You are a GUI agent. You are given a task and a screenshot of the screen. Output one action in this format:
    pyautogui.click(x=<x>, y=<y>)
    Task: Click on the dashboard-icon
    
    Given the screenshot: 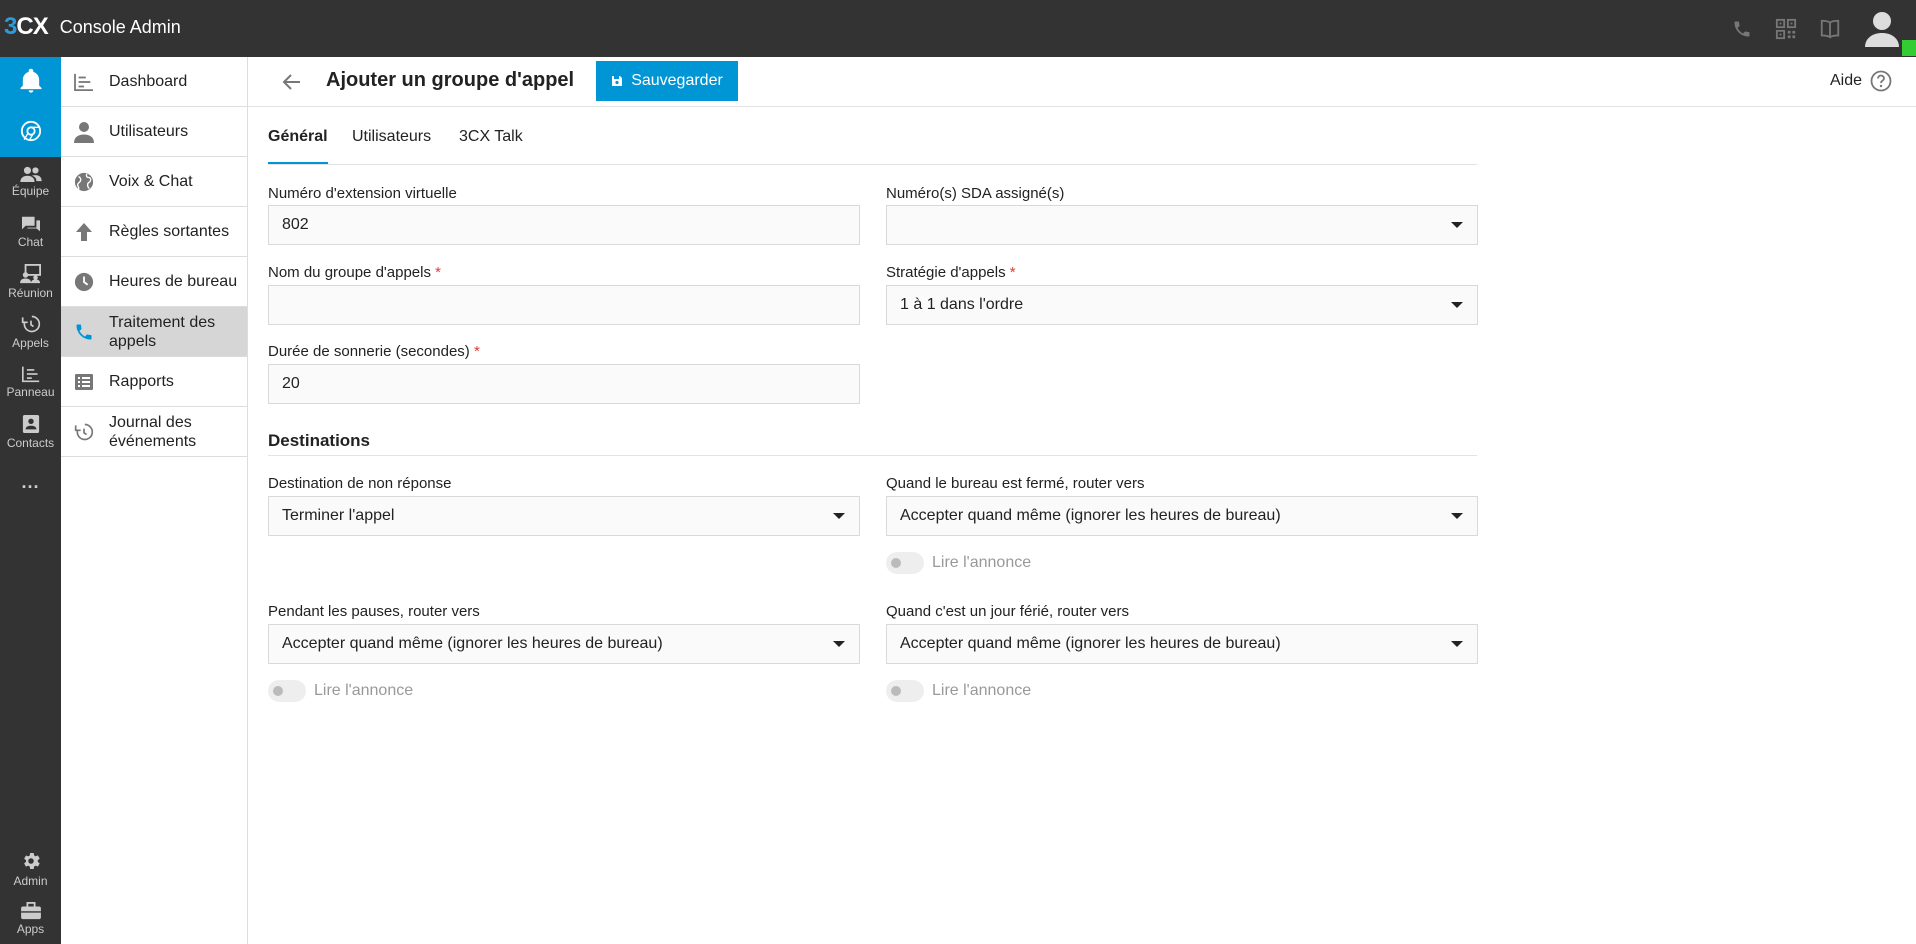 What is the action you would take?
    pyautogui.click(x=84, y=82)
    